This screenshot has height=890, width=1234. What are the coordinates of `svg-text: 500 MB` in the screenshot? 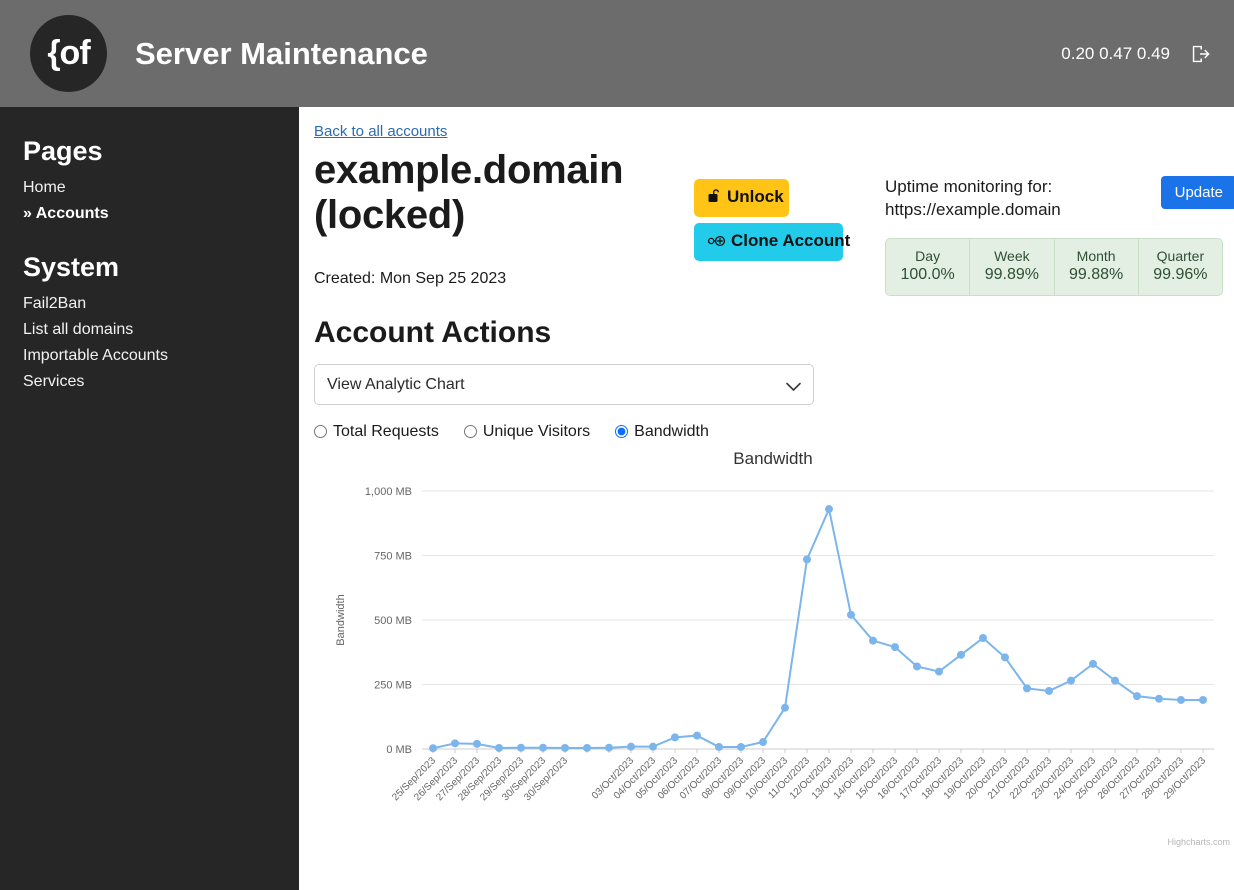 It's located at (393, 621).